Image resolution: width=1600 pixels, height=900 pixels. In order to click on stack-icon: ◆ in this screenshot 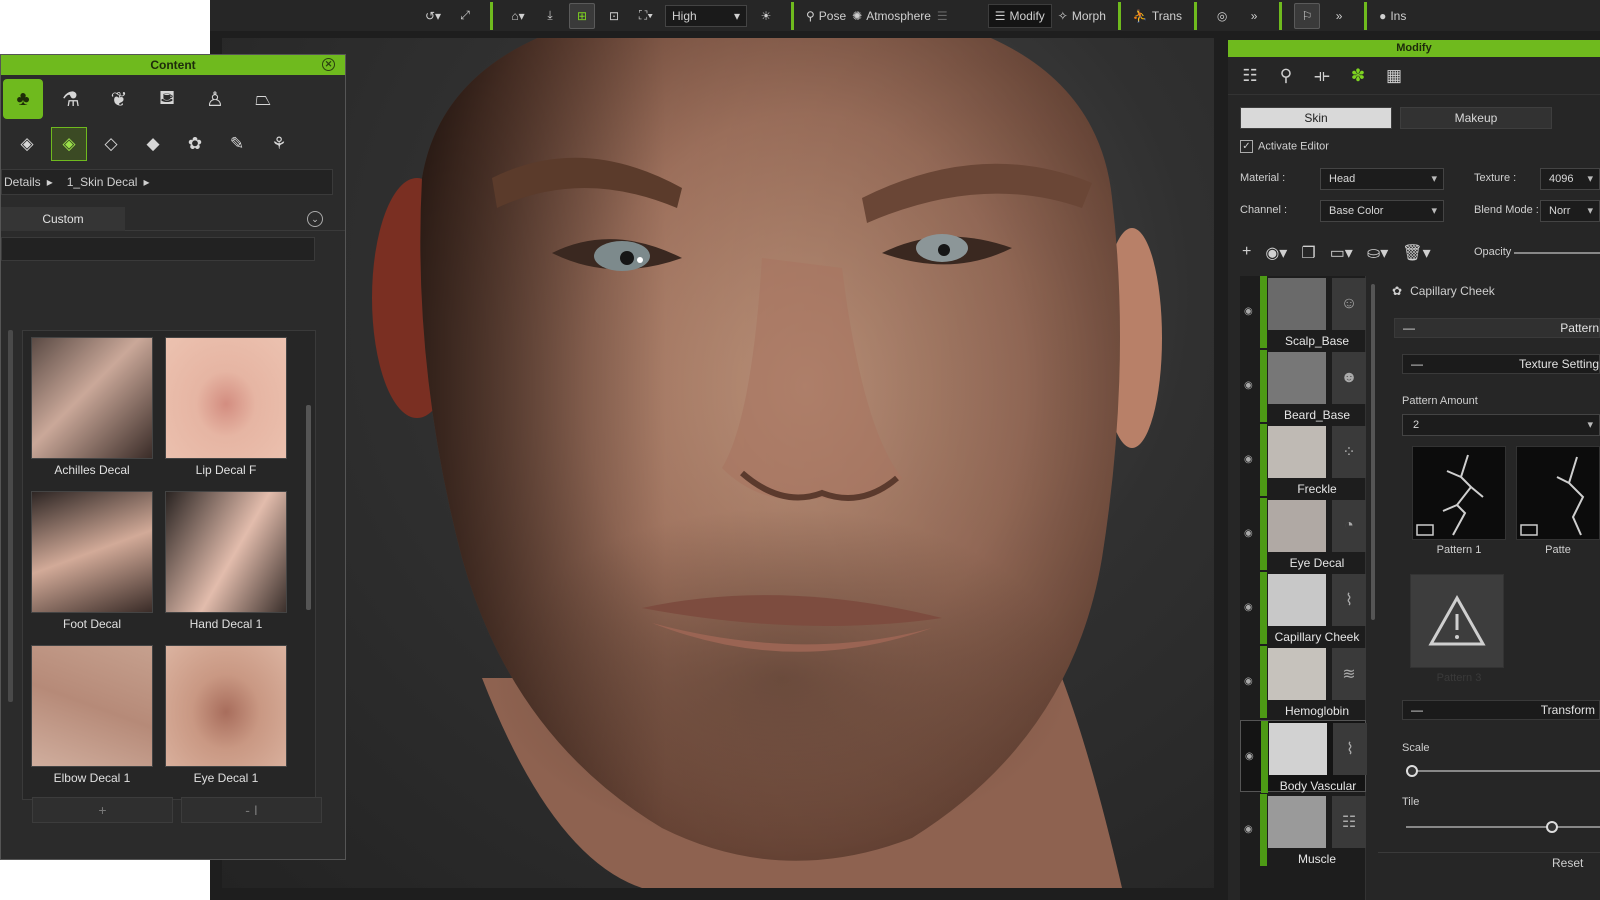, I will do `click(153, 144)`.